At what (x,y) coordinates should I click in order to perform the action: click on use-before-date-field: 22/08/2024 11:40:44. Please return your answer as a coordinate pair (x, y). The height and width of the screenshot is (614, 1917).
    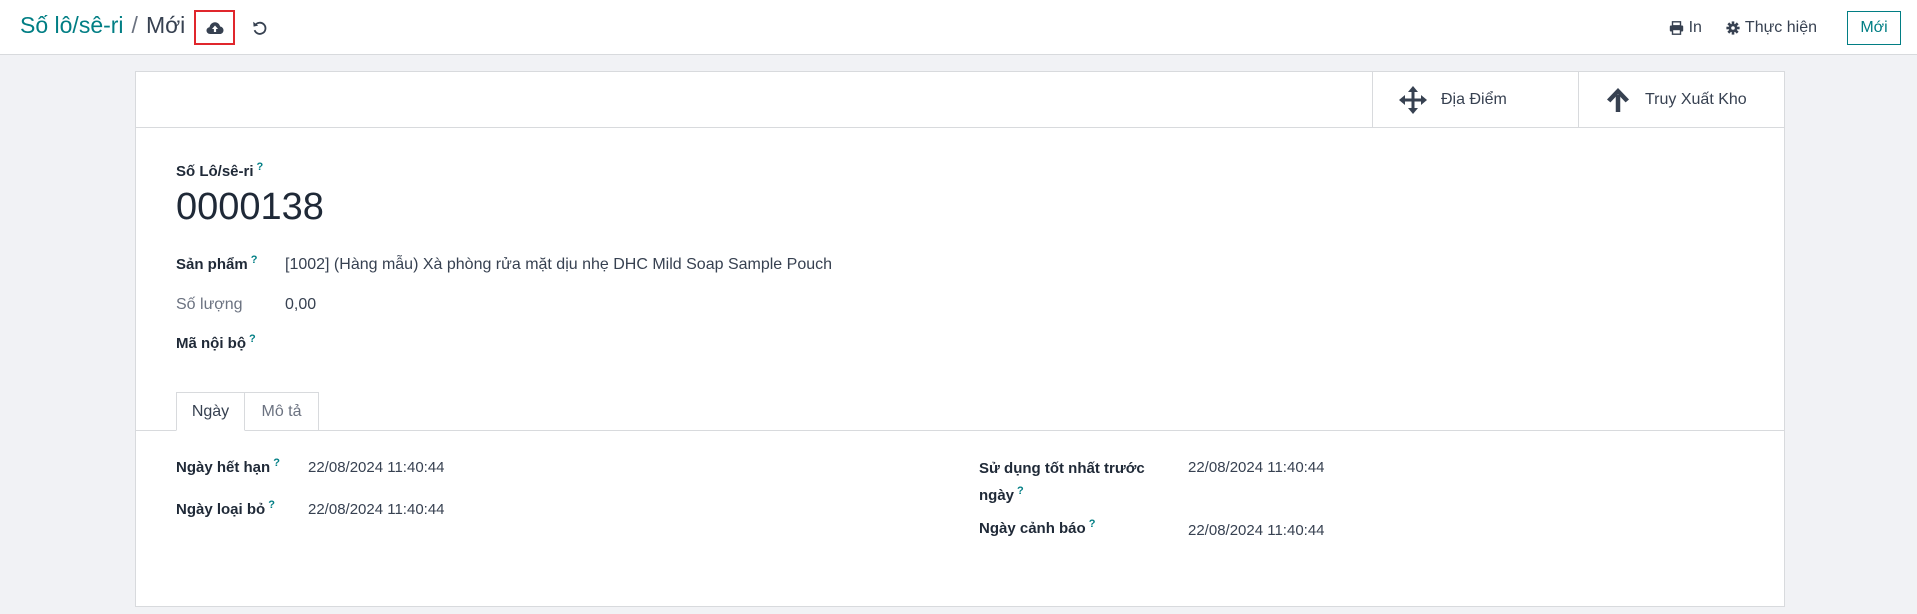
    Looking at the image, I should click on (1256, 467).